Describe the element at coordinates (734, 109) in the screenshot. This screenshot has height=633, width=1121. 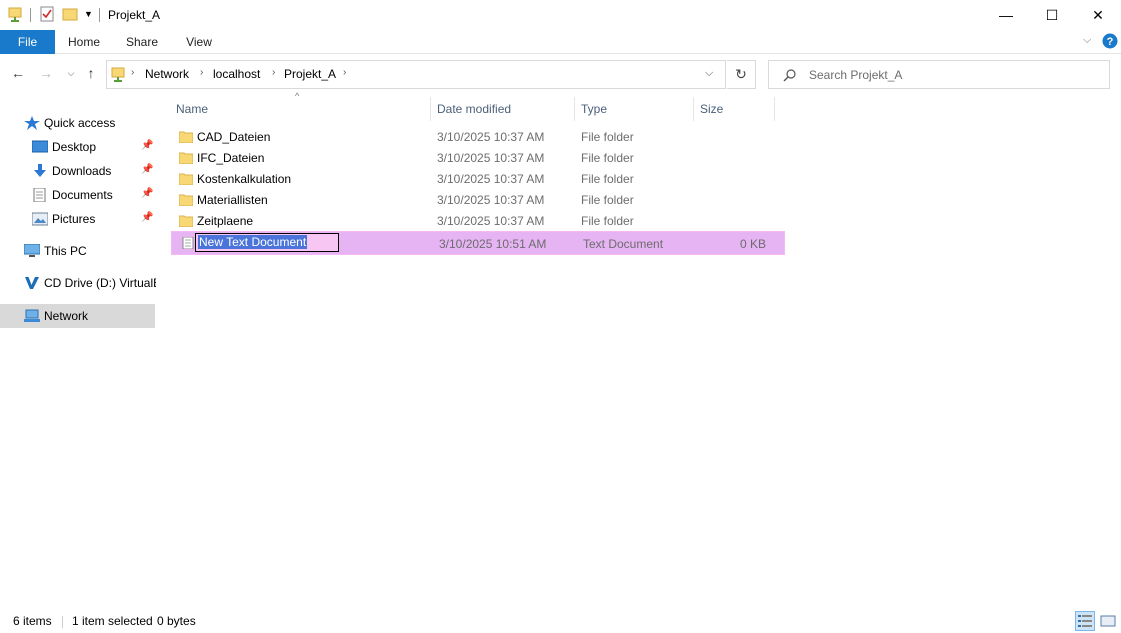
I see `column-size: Size` at that location.